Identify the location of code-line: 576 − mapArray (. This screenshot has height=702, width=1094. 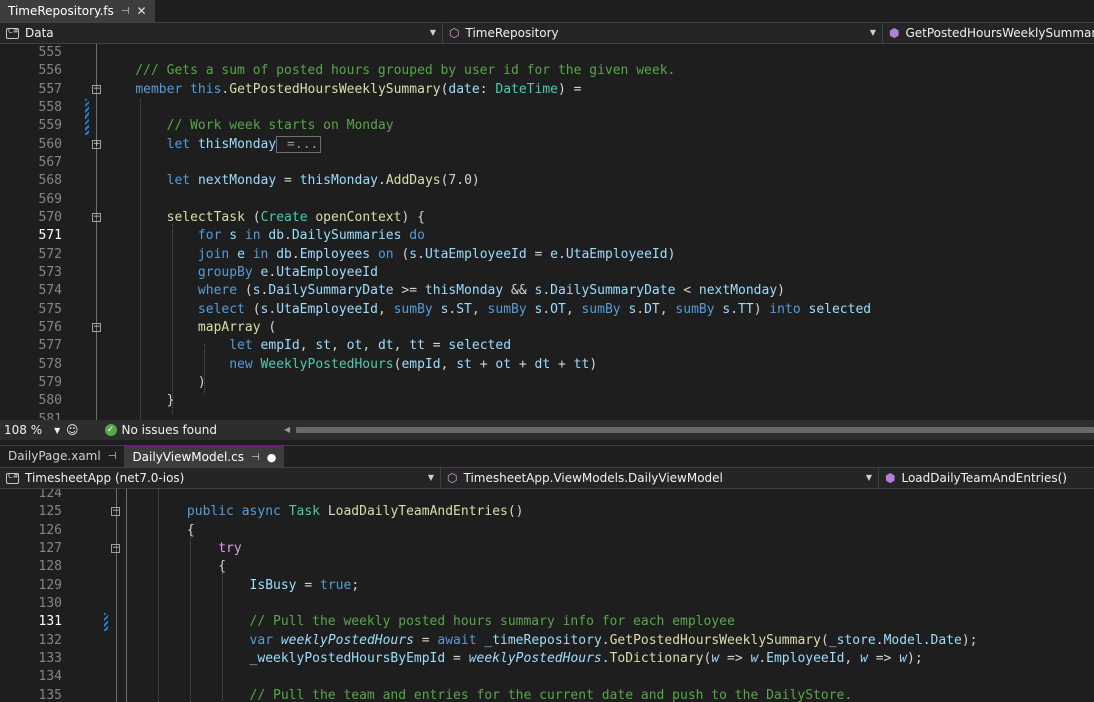
(547, 328).